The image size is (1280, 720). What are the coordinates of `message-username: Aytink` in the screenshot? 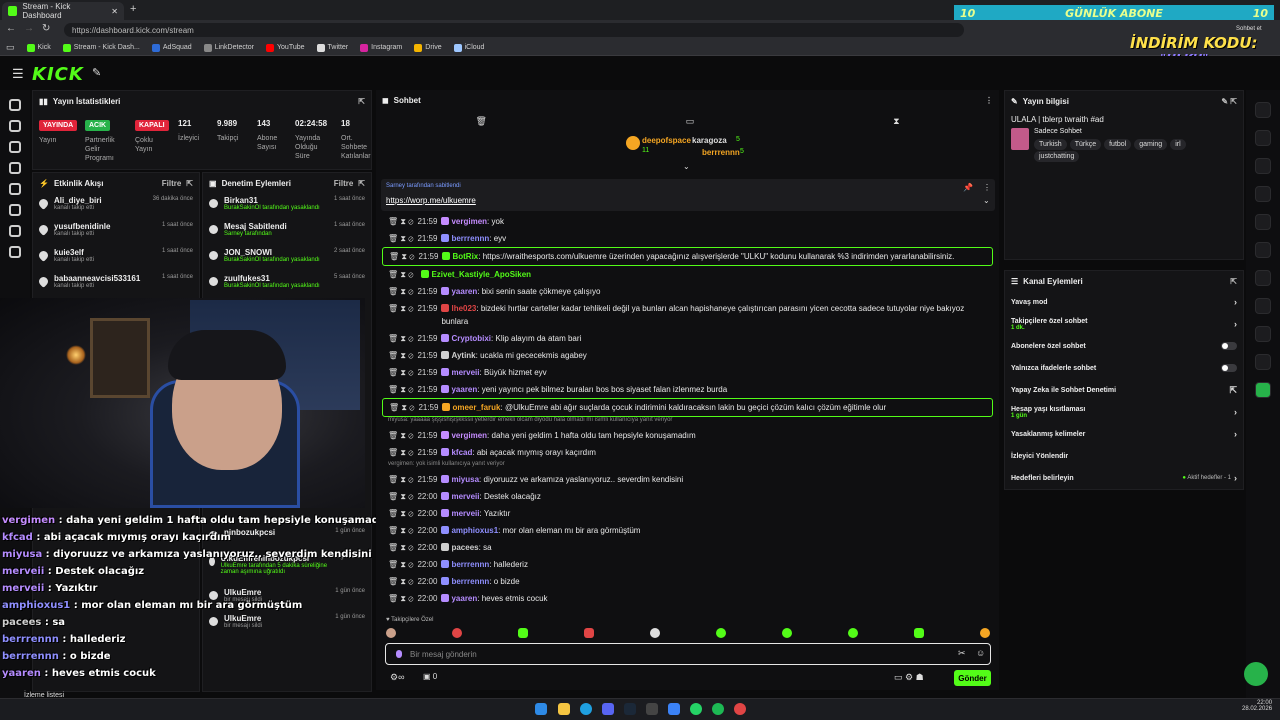 It's located at (463, 355).